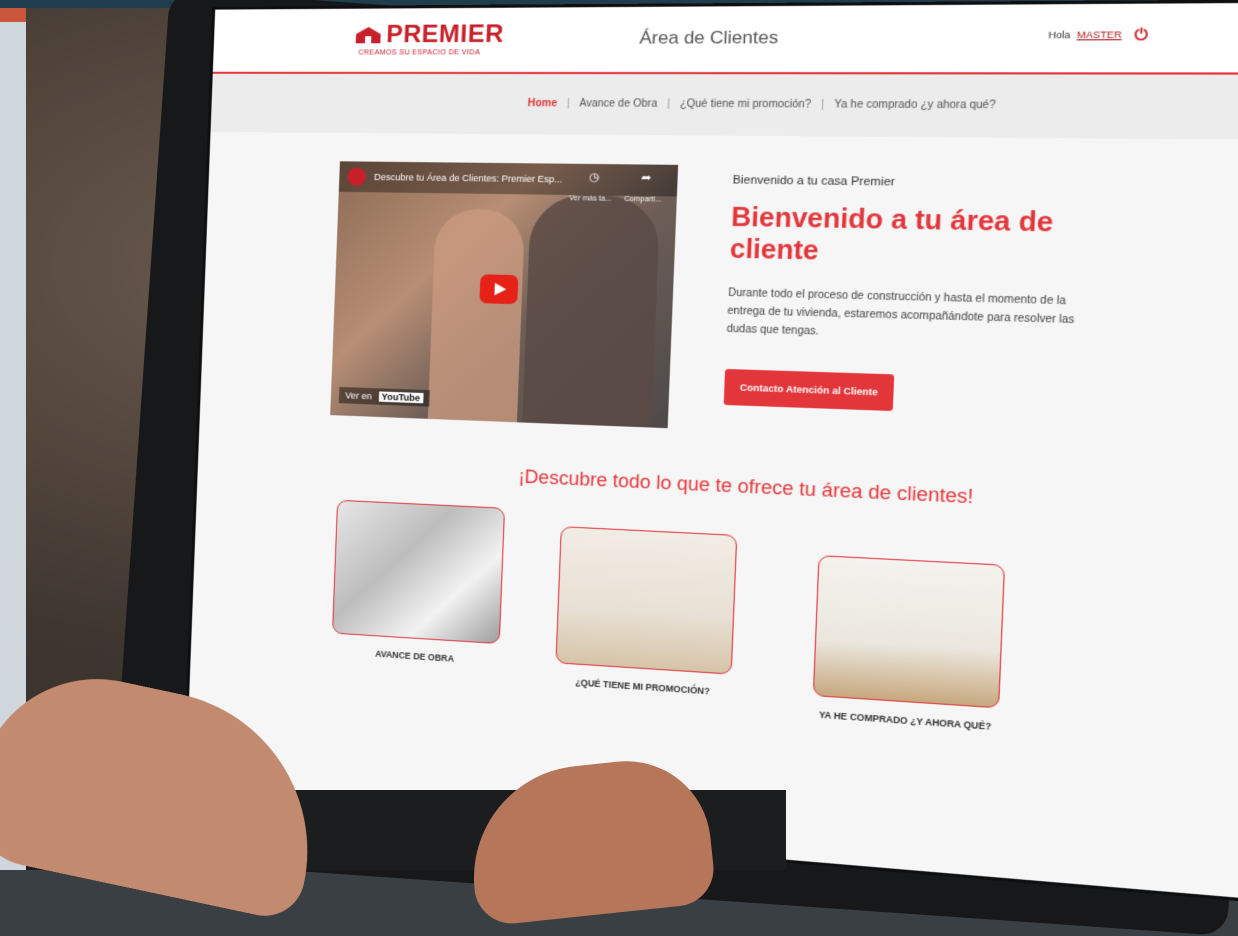 Image resolution: width=1238 pixels, height=936 pixels. What do you see at coordinates (646, 178) in the screenshot?
I see `share-icon: ➦` at bounding box center [646, 178].